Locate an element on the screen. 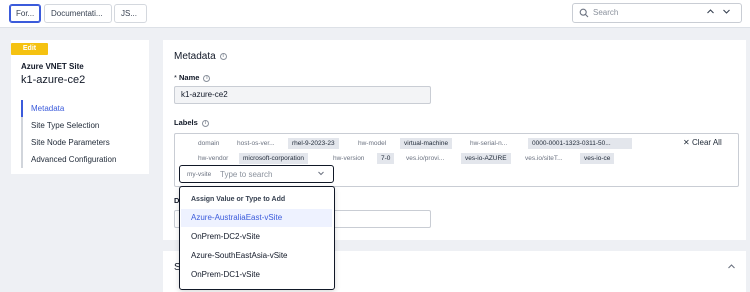 The height and width of the screenshot is (292, 750). label-chip-value: ves-io-AZURE is located at coordinates (486, 158).